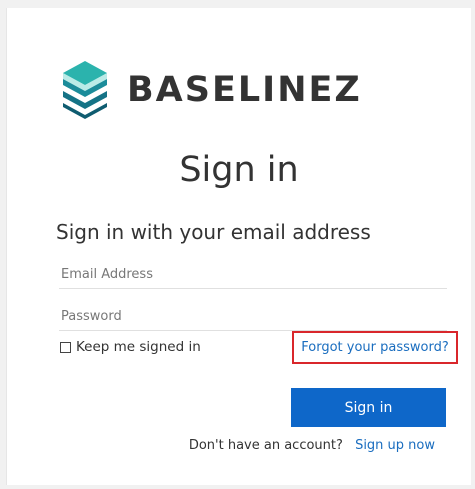 The height and width of the screenshot is (489, 475). What do you see at coordinates (138, 347) in the screenshot?
I see `keep-signed-in-label: Keep me signed in` at bounding box center [138, 347].